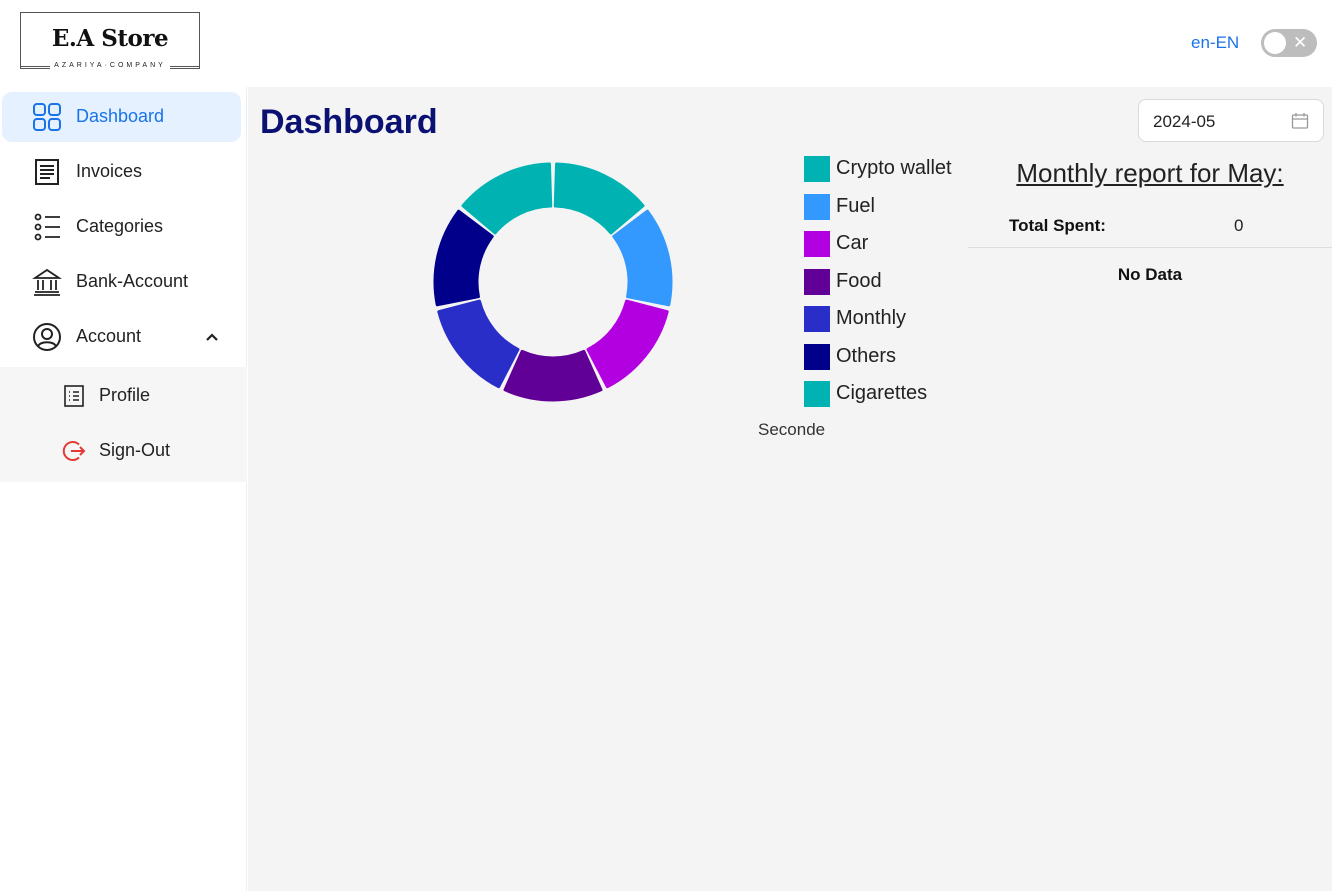 Image resolution: width=1332 pixels, height=891 pixels. What do you see at coordinates (627, 344) in the screenshot?
I see `donut-slice-car` at bounding box center [627, 344].